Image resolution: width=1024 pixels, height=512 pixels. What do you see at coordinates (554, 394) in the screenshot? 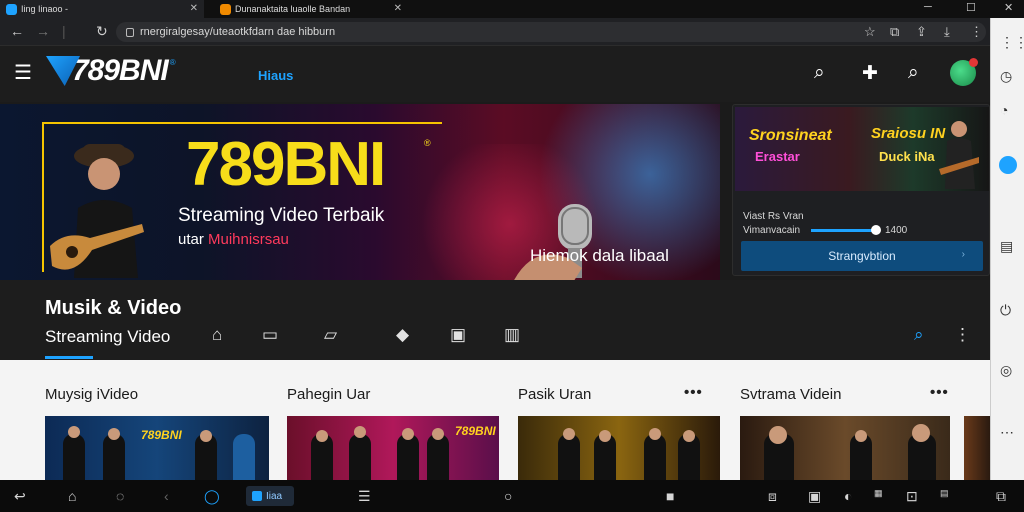
I see `video-card-title-3: Pasik Uran` at bounding box center [554, 394].